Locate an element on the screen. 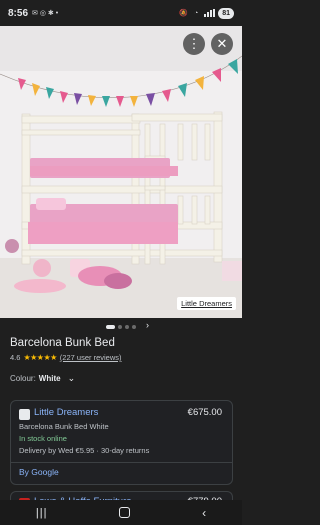 This screenshot has height=525, width=320. back-button: ‹ is located at coordinates (204, 513).